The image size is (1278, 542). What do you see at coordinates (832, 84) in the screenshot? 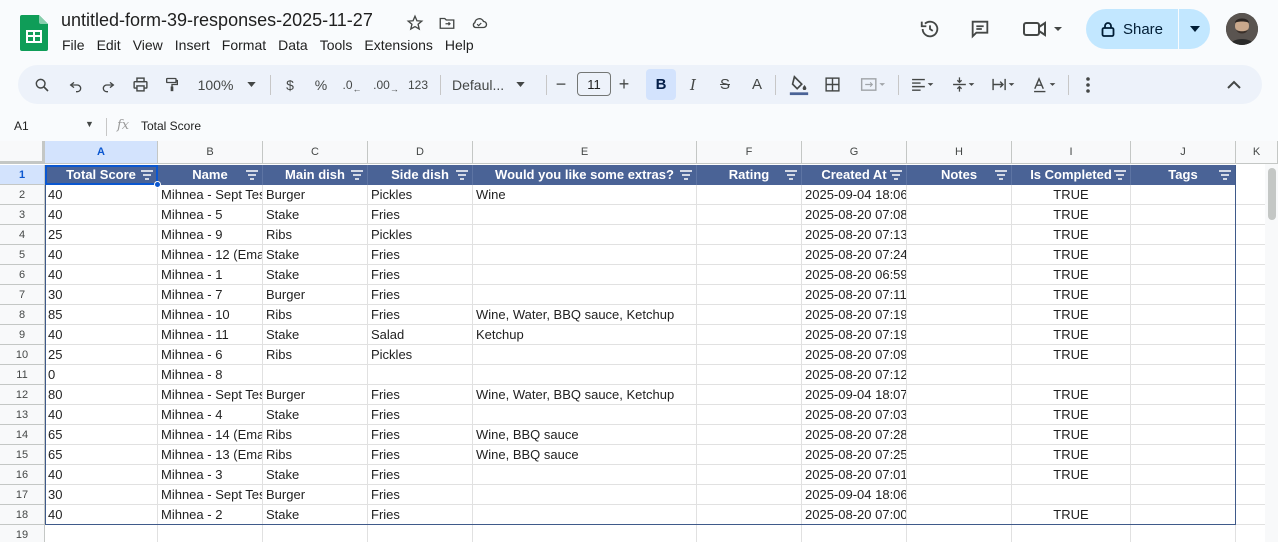
I see `borders-icon` at bounding box center [832, 84].